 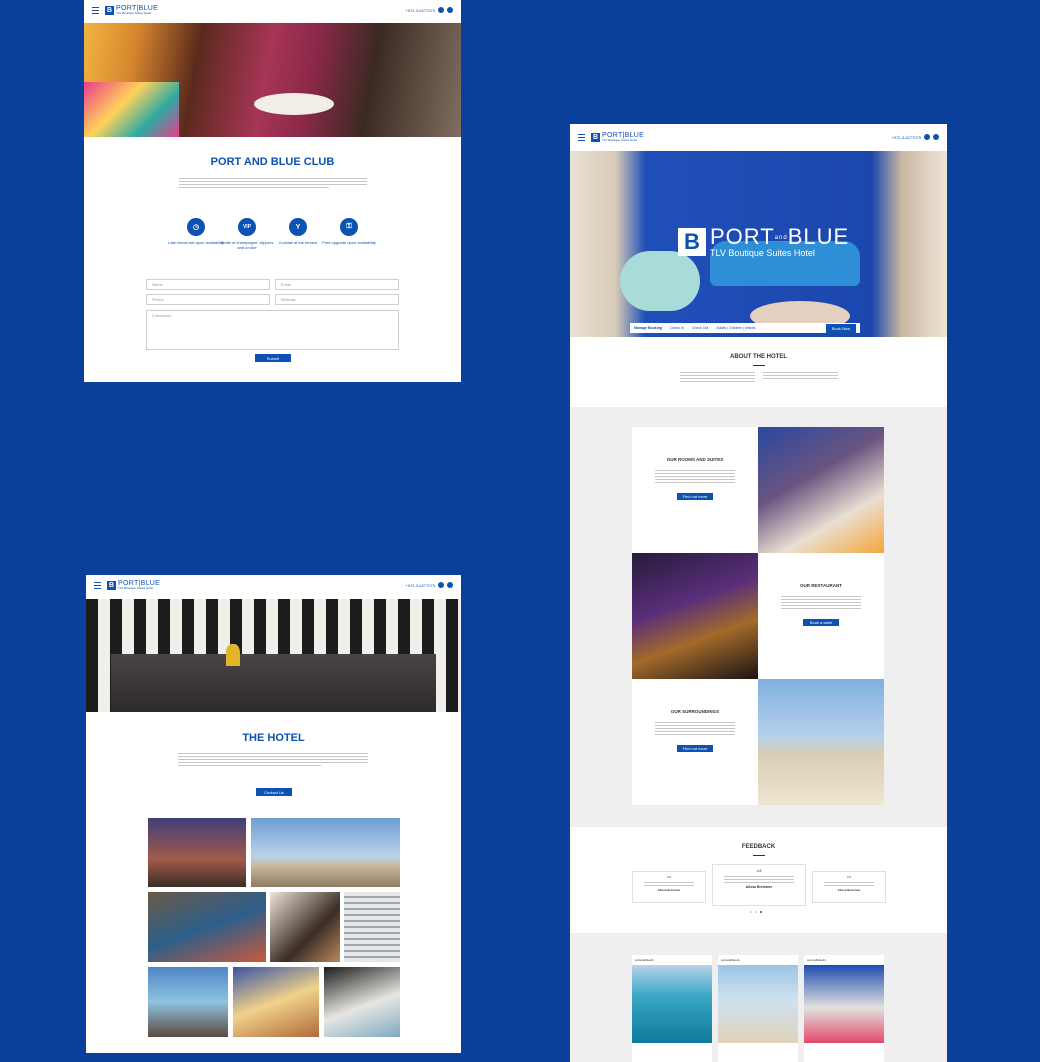 I want to click on hero-logo: B PORTandBLUE TLV Boutique Suites Hotel, so click(x=763, y=242).